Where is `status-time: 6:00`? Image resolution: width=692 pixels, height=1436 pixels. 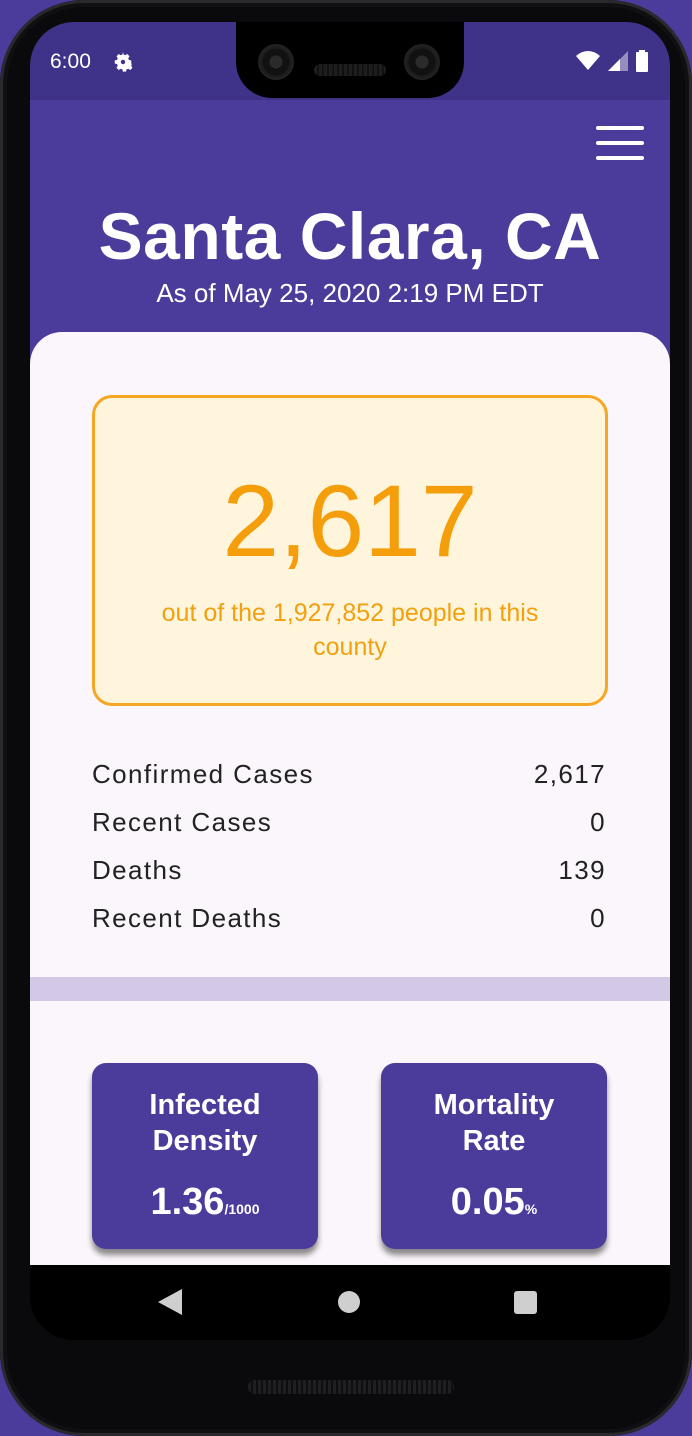
status-time: 6:00 is located at coordinates (70, 61).